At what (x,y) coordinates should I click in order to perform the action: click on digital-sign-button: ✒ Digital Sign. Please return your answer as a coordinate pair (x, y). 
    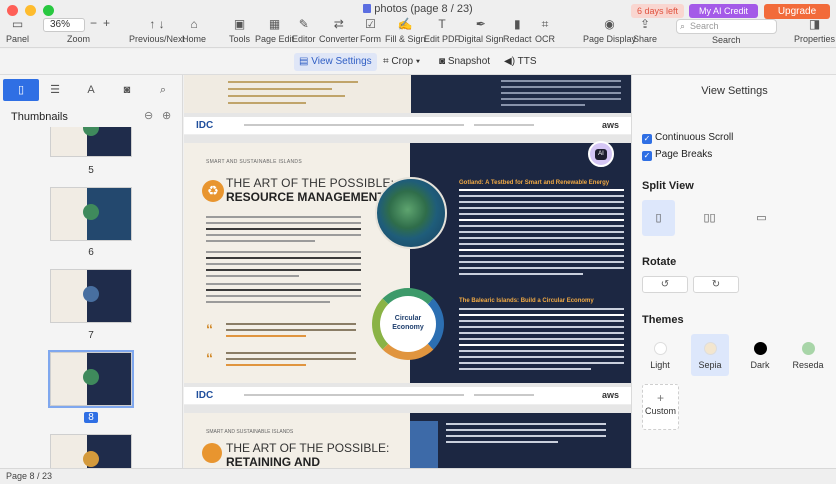
    Looking at the image, I should click on (481, 31).